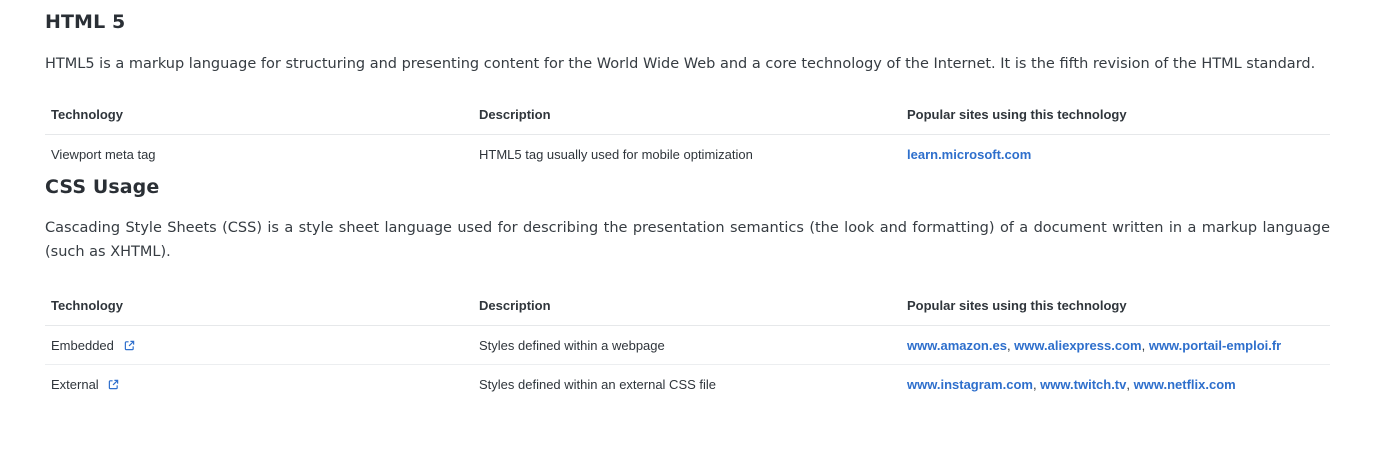 This screenshot has width=1380, height=458. Describe the element at coordinates (259, 384) in the screenshot. I see `technology-cell: External` at that location.